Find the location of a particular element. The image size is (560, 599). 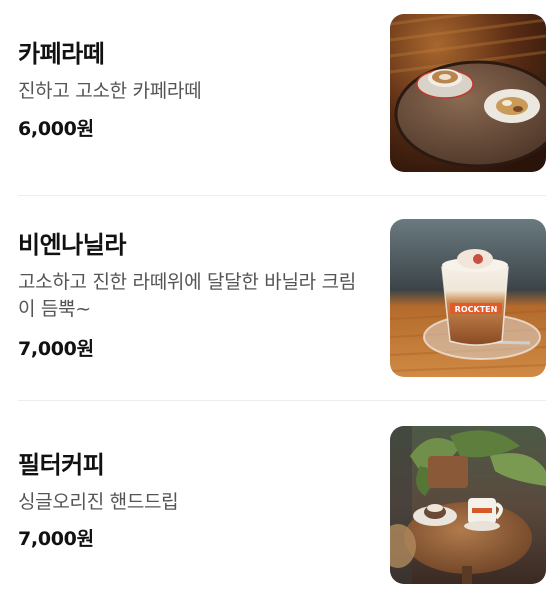

menu-item-name: 비엔나닐라 is located at coordinates (72, 245).